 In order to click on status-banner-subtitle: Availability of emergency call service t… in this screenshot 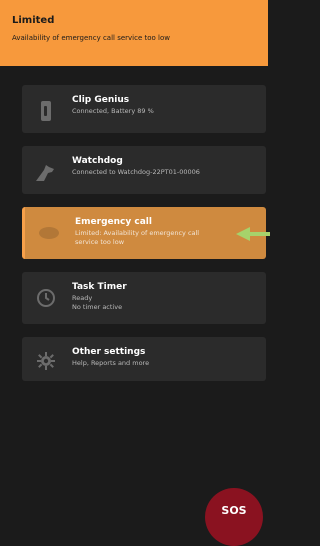, I will do `click(91, 38)`.